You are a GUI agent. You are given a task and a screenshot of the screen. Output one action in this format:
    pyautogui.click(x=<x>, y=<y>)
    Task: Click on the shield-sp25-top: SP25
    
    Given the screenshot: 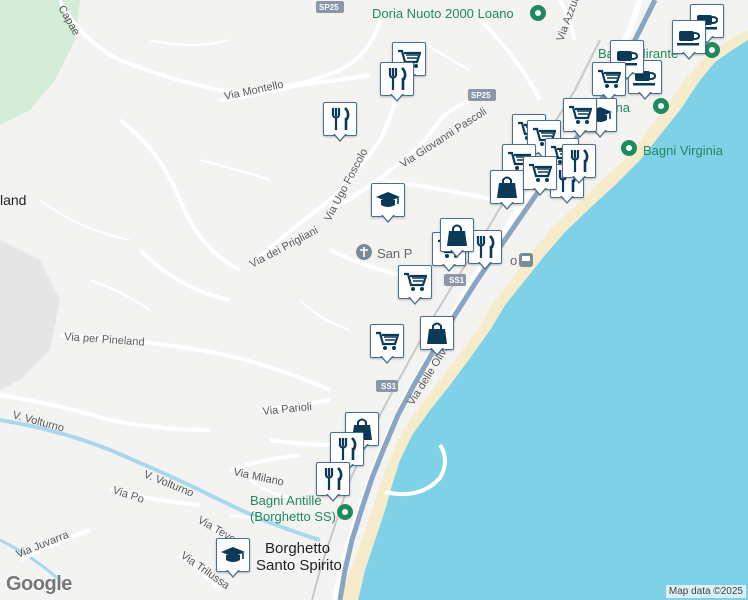 What is the action you would take?
    pyautogui.click(x=330, y=7)
    